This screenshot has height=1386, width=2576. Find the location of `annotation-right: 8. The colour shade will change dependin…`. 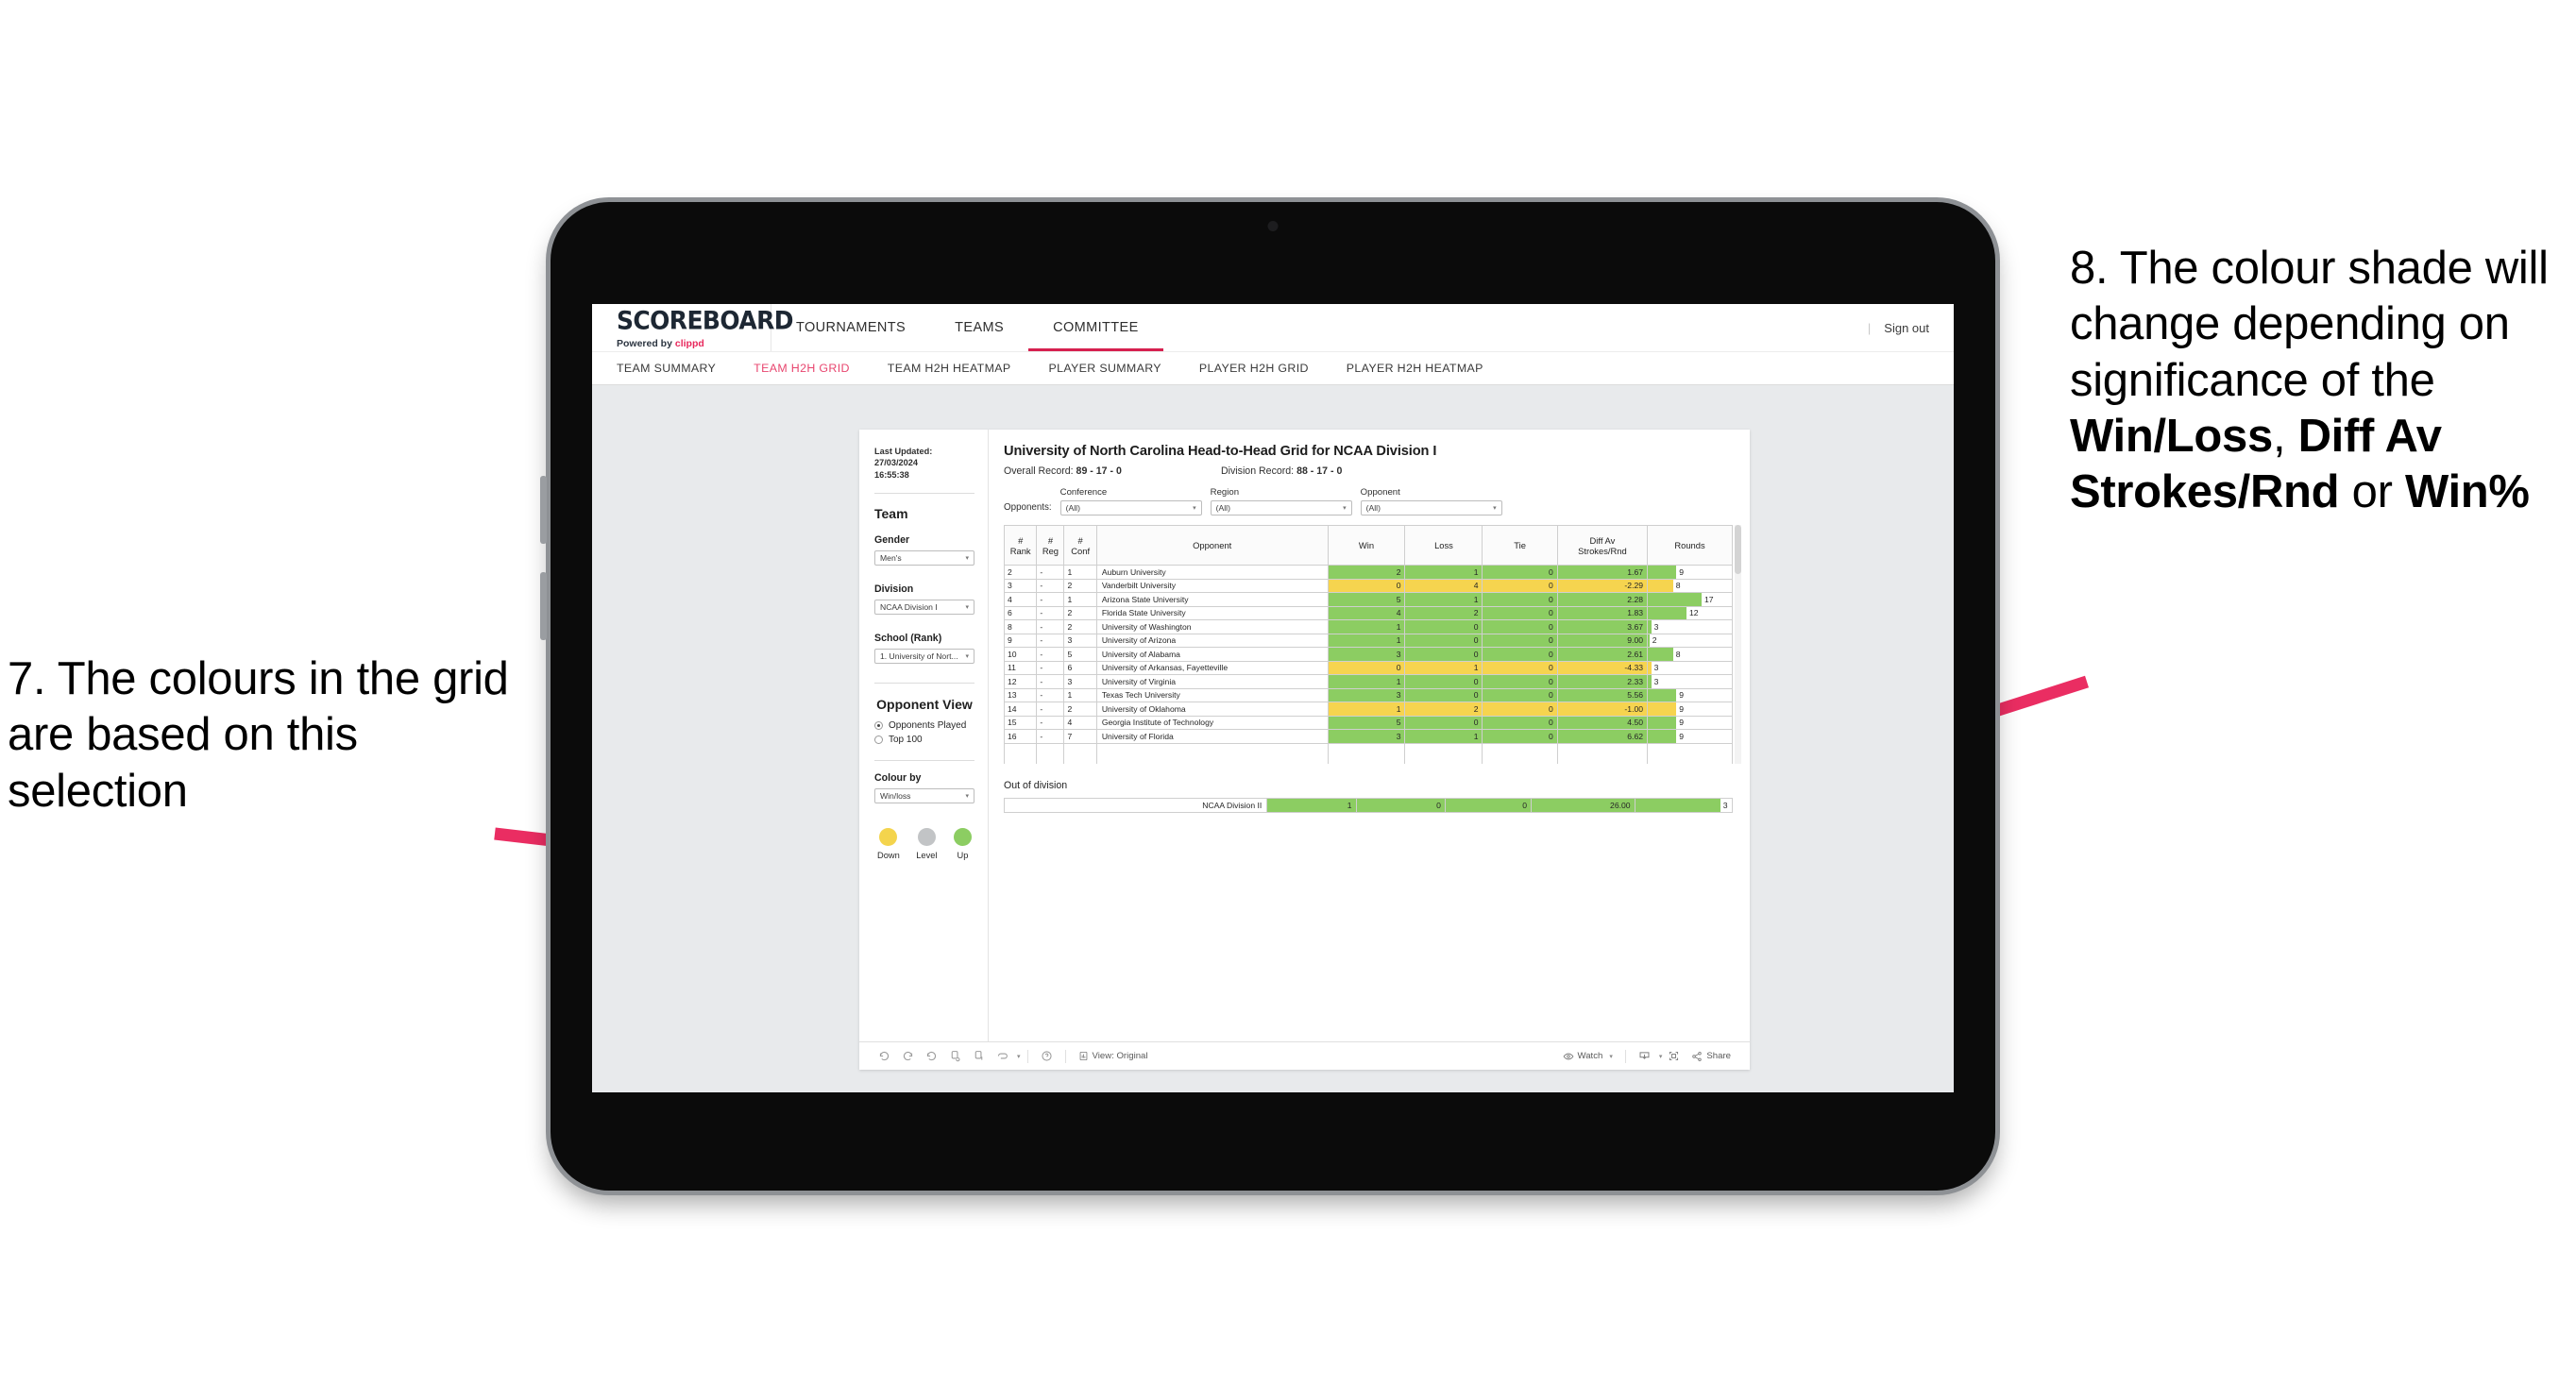

annotation-right: 8. The colour shade will change dependin… is located at coordinates (2323, 380).